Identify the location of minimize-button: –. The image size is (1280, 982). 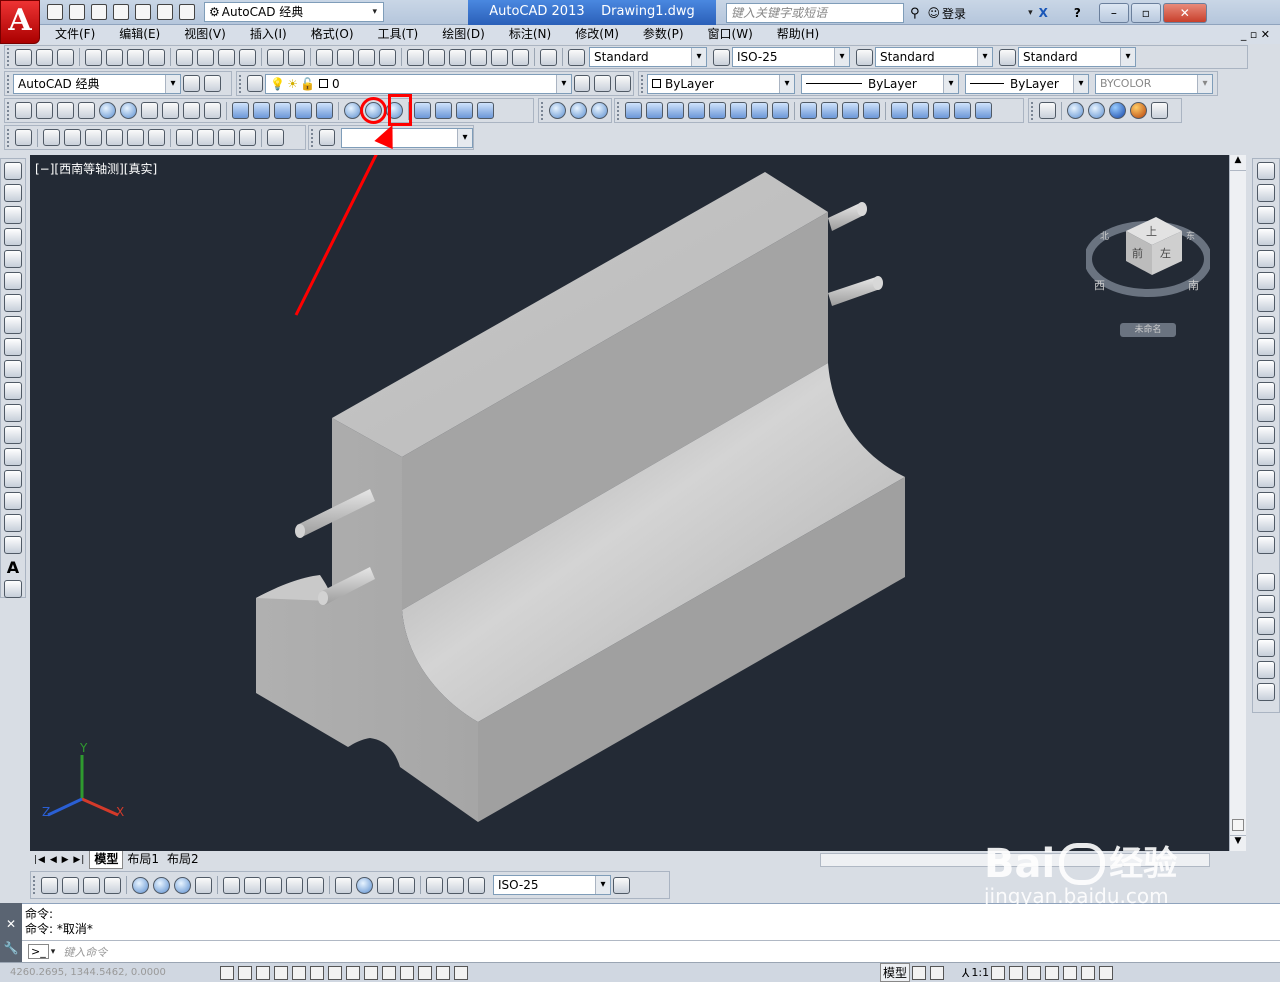
(1113, 13).